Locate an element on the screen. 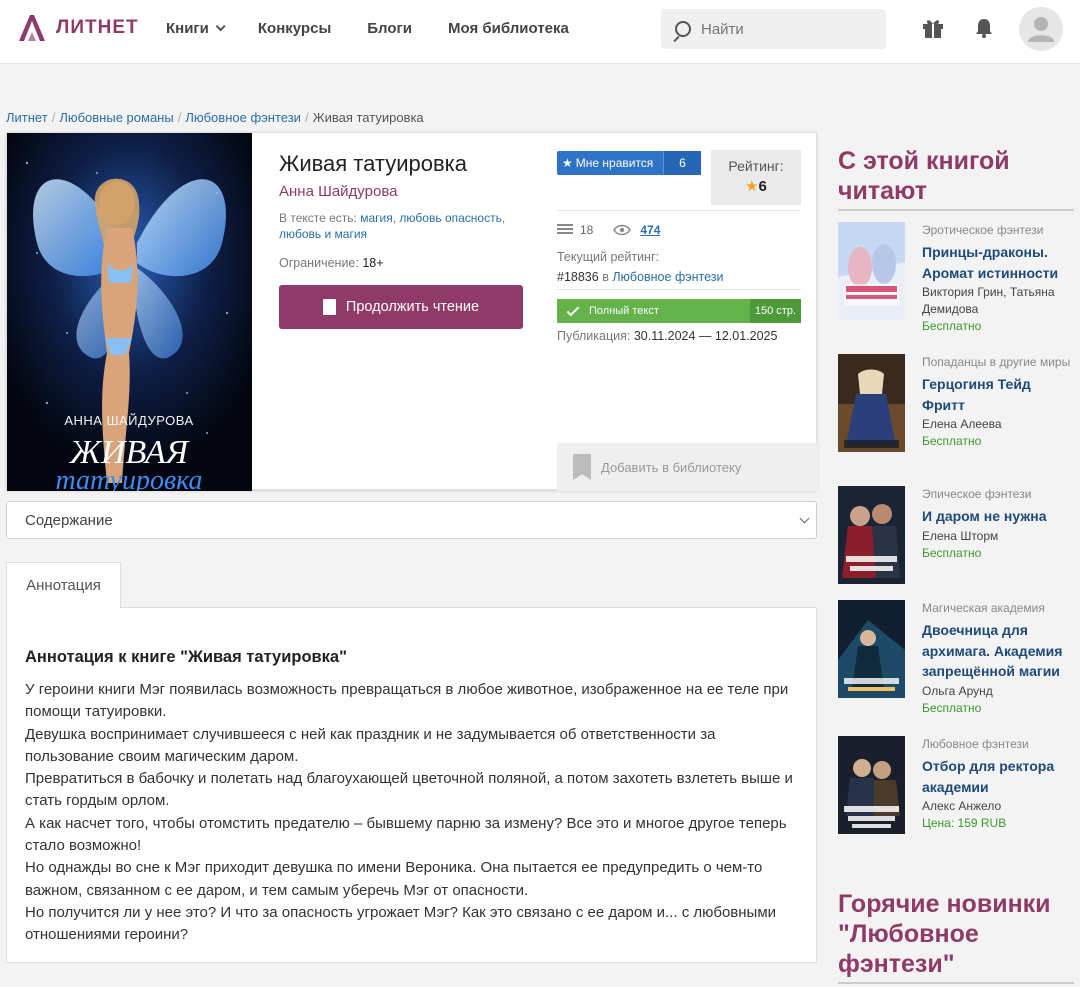 Image resolution: width=1080 pixels, height=987 pixels. nav-contests: Конкурсы is located at coordinates (294, 28).